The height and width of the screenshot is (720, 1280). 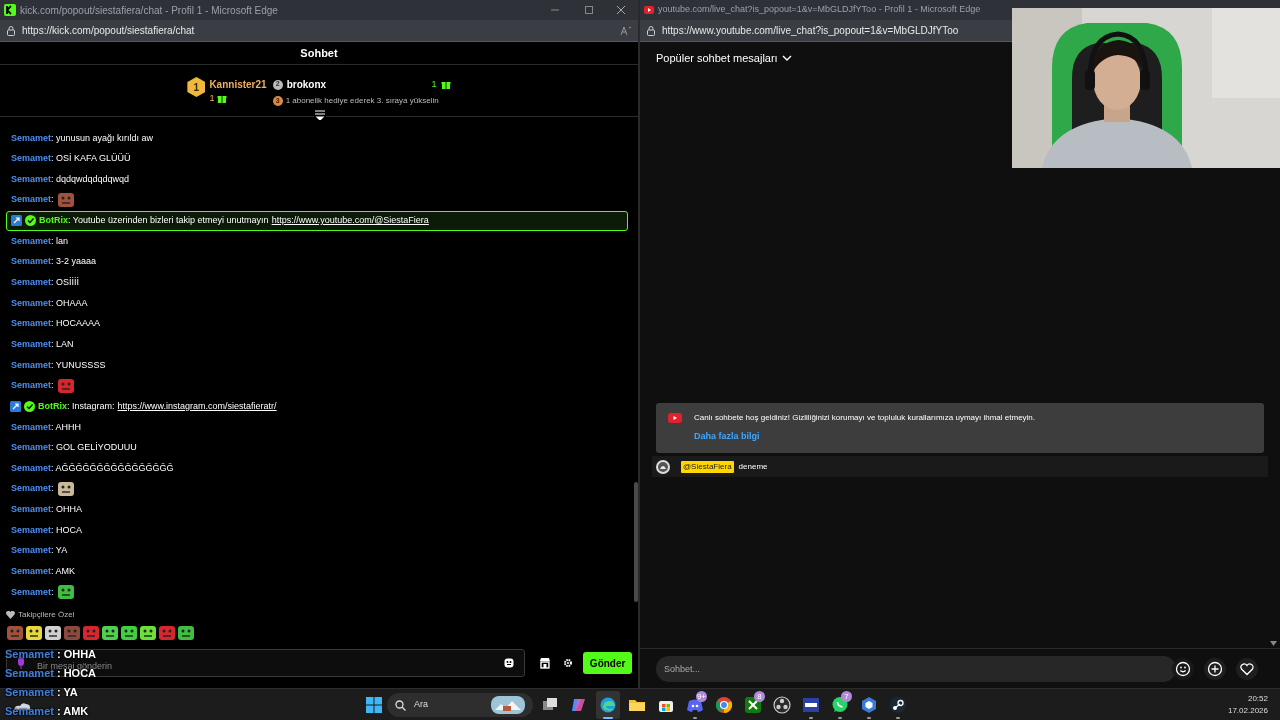 I want to click on overlay-message: : YA, so click(x=67, y=692).